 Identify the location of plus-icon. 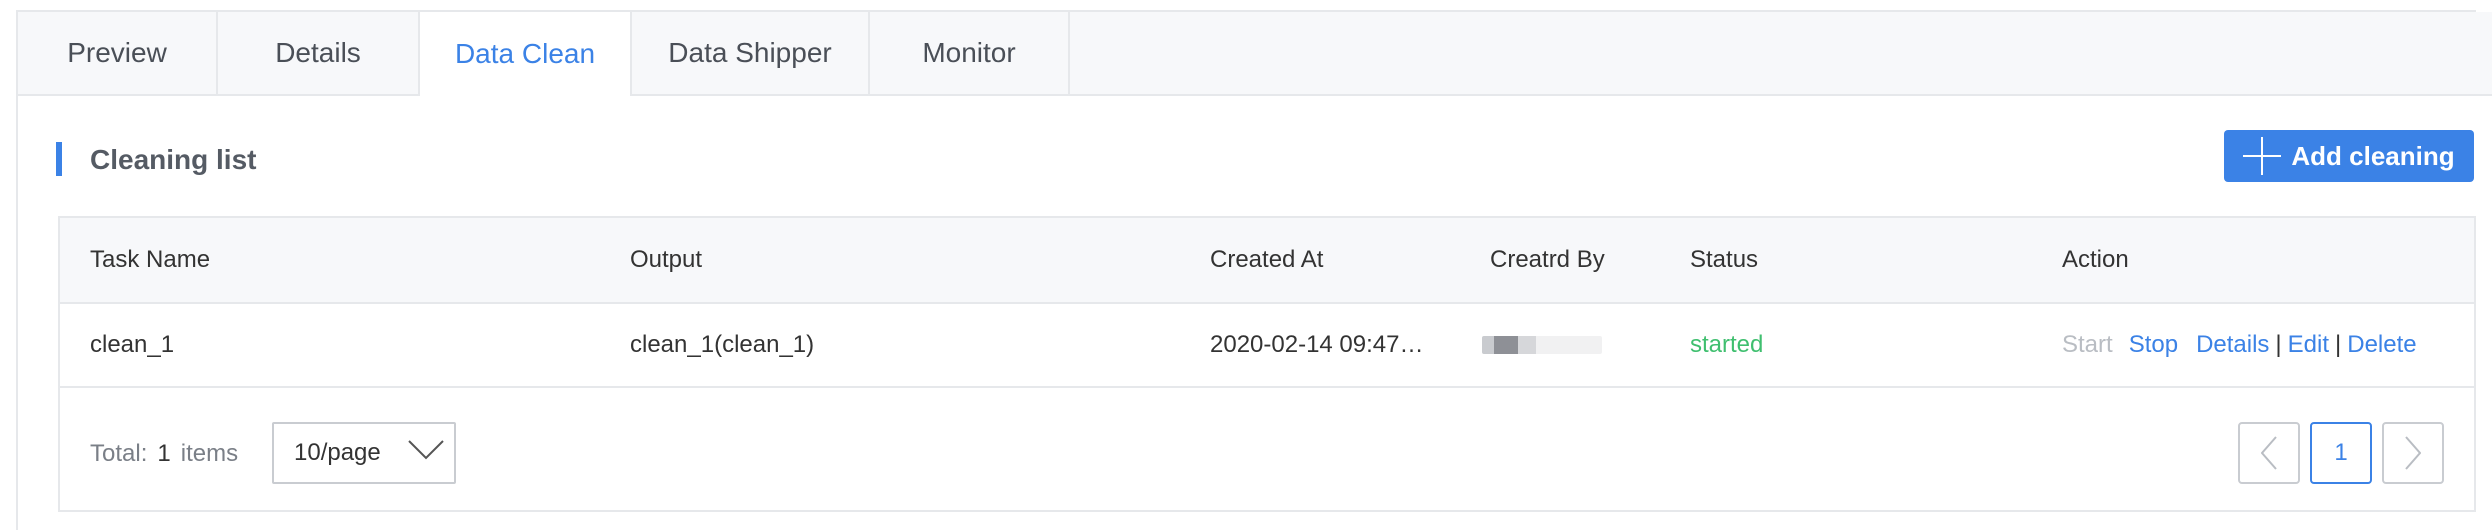
(2262, 156).